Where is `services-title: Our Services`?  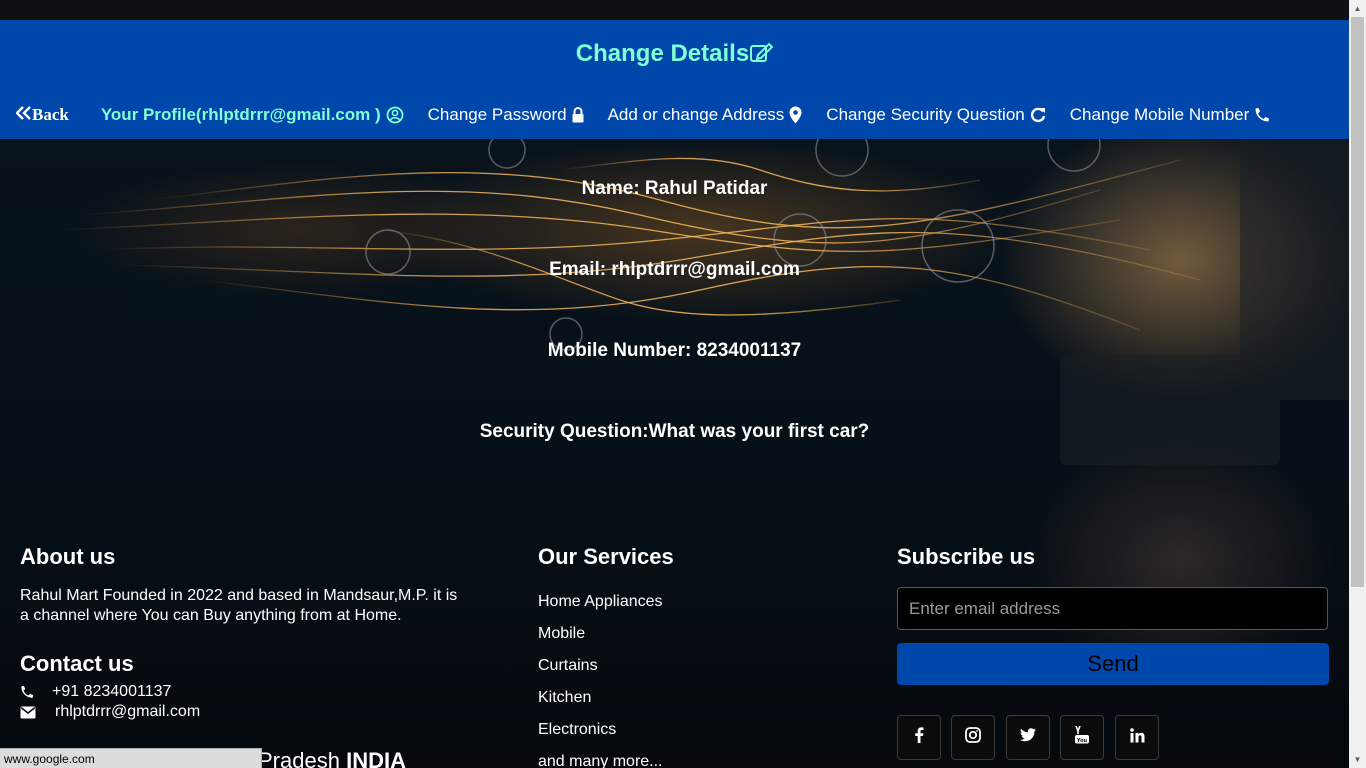
services-title: Our Services is located at coordinates (606, 556).